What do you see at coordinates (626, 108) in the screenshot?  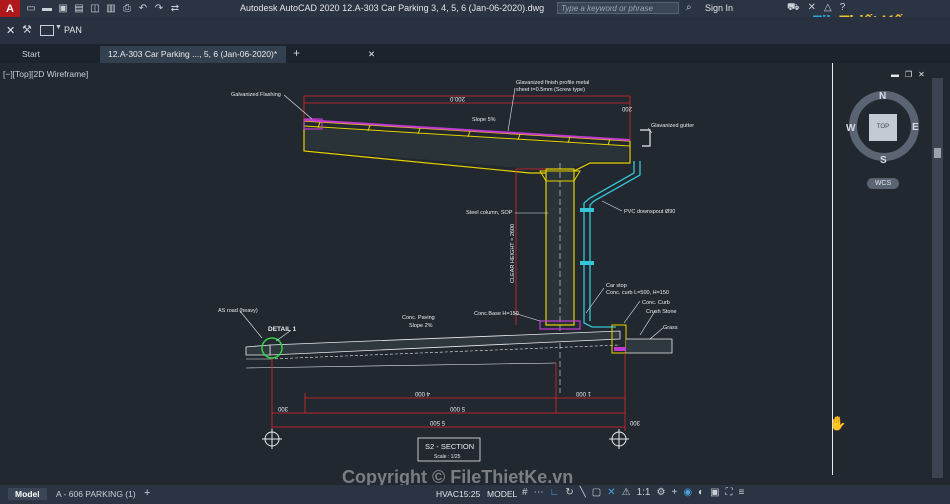 I see `dim-right: 200` at bounding box center [626, 108].